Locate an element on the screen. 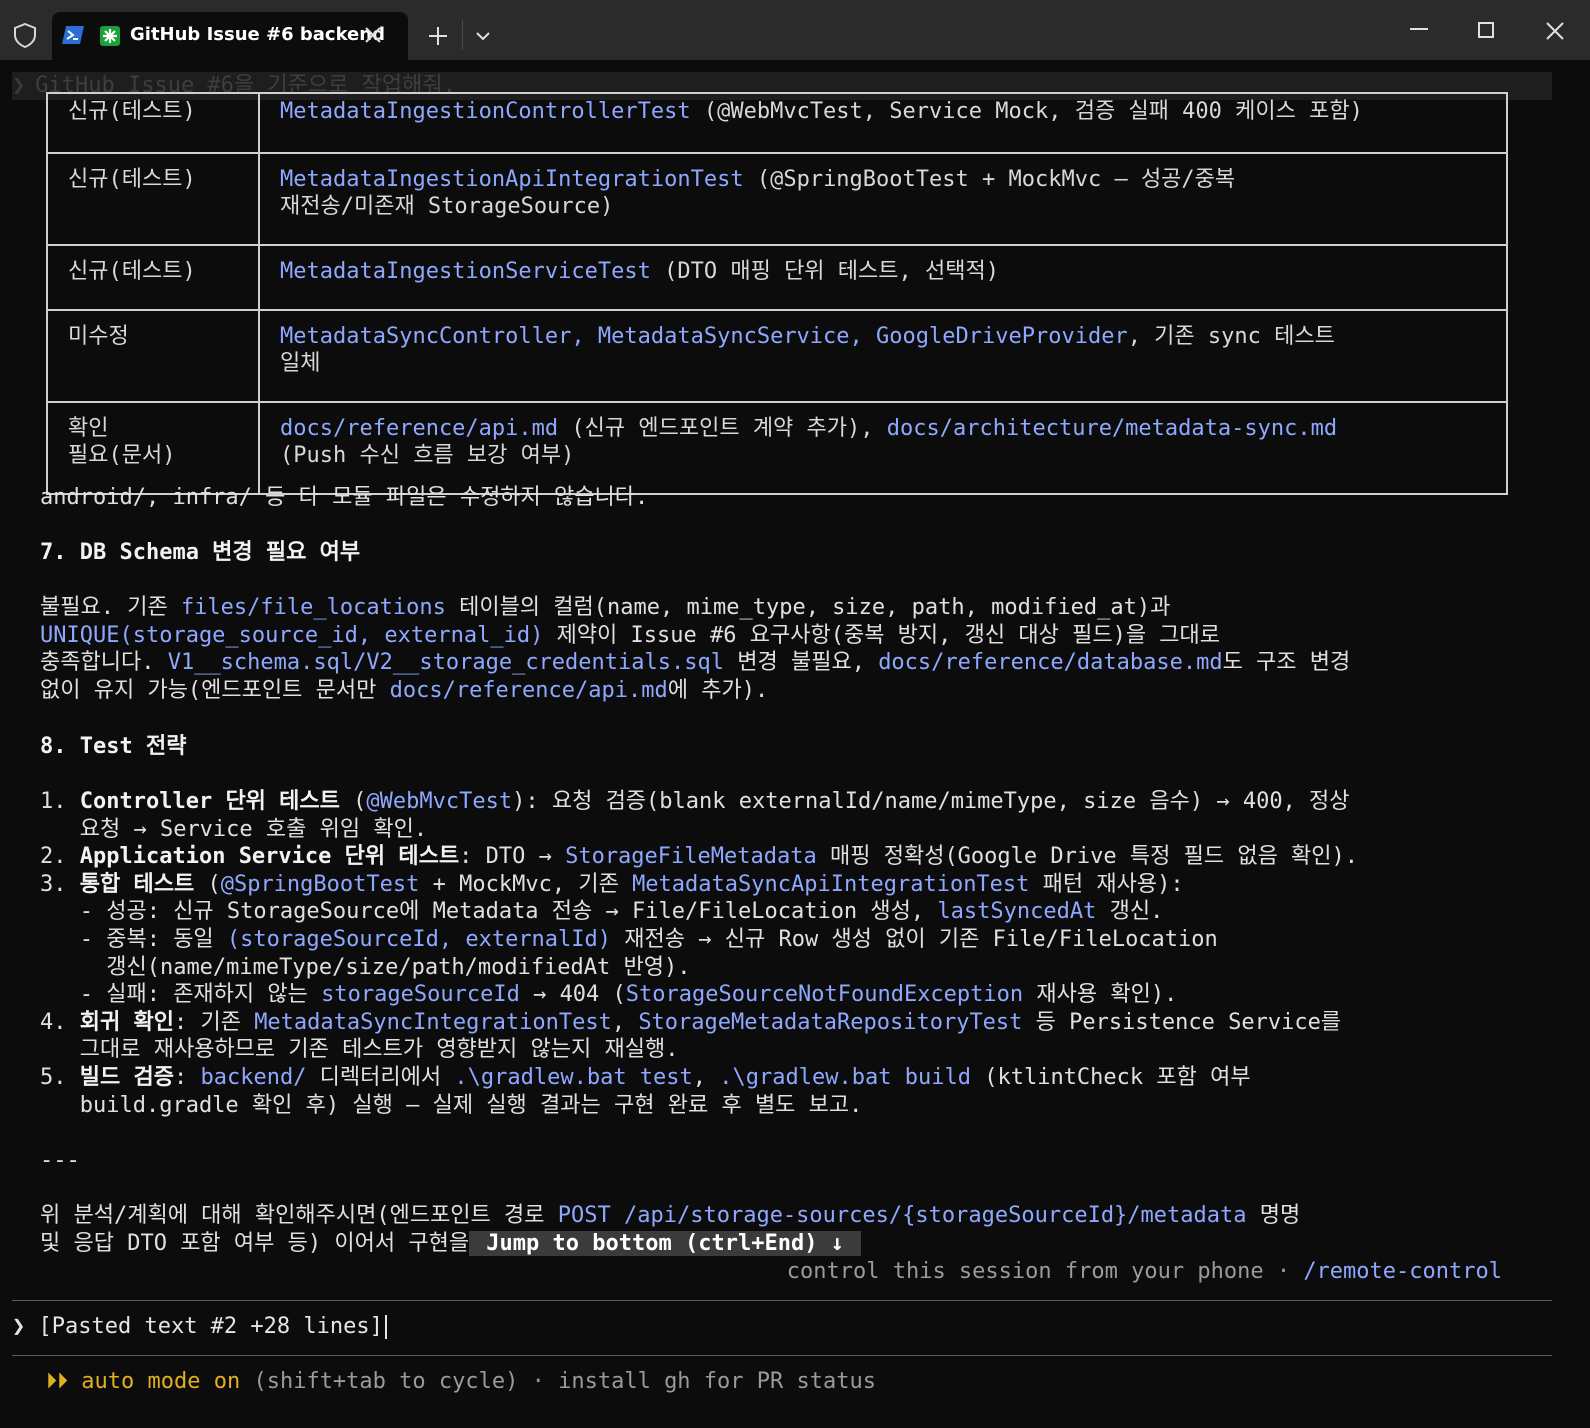  auto-mode-status: auto mode on is located at coordinates (161, 1381).